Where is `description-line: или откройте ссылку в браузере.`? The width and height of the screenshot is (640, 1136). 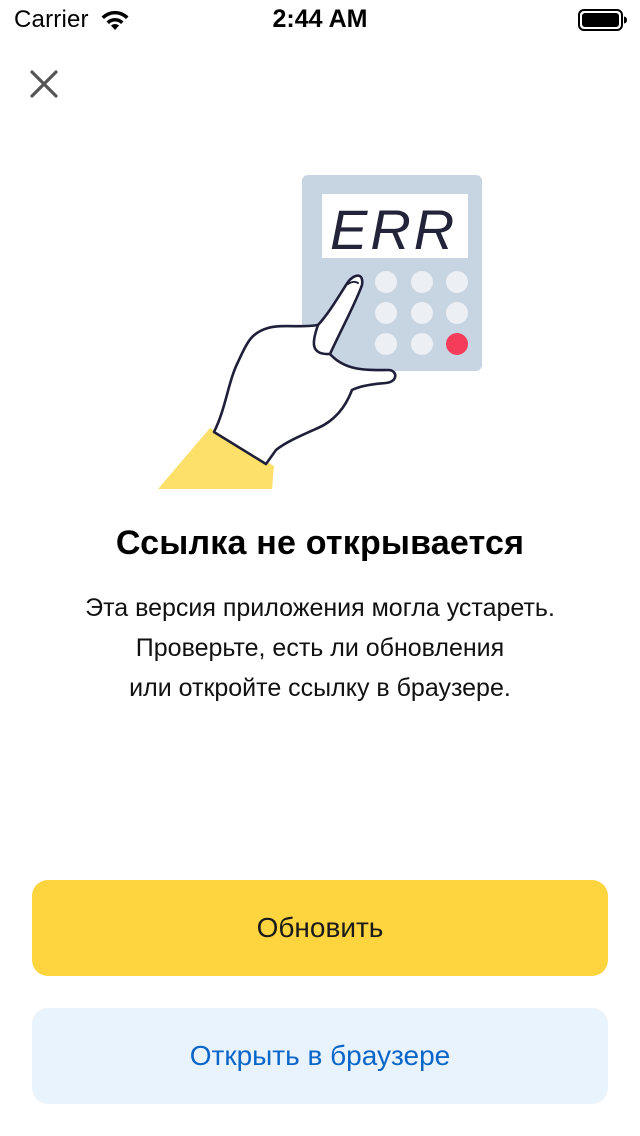 description-line: или откройте ссылку в браузере. is located at coordinates (320, 688).